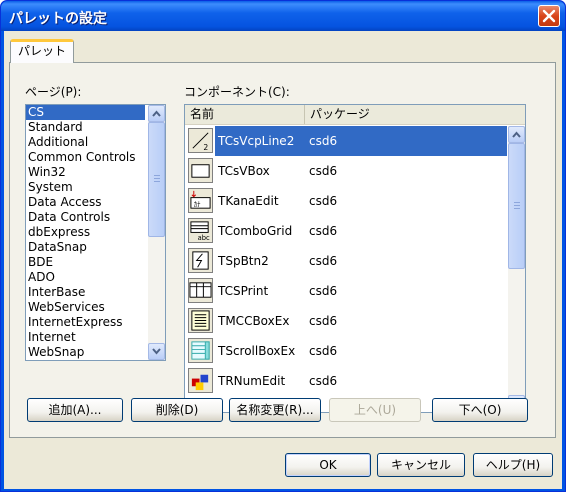 The image size is (566, 492). I want to click on delete-button: 削除(D), so click(177, 410).